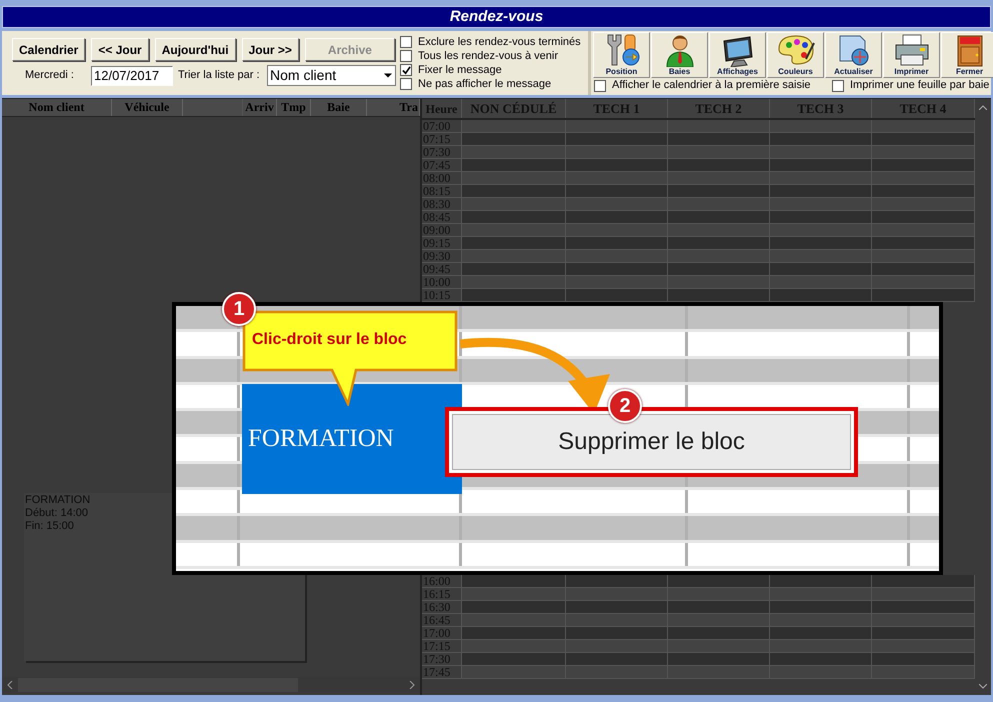 The width and height of the screenshot is (993, 702). What do you see at coordinates (352, 439) in the screenshot?
I see `appointment-block: FORMATION` at bounding box center [352, 439].